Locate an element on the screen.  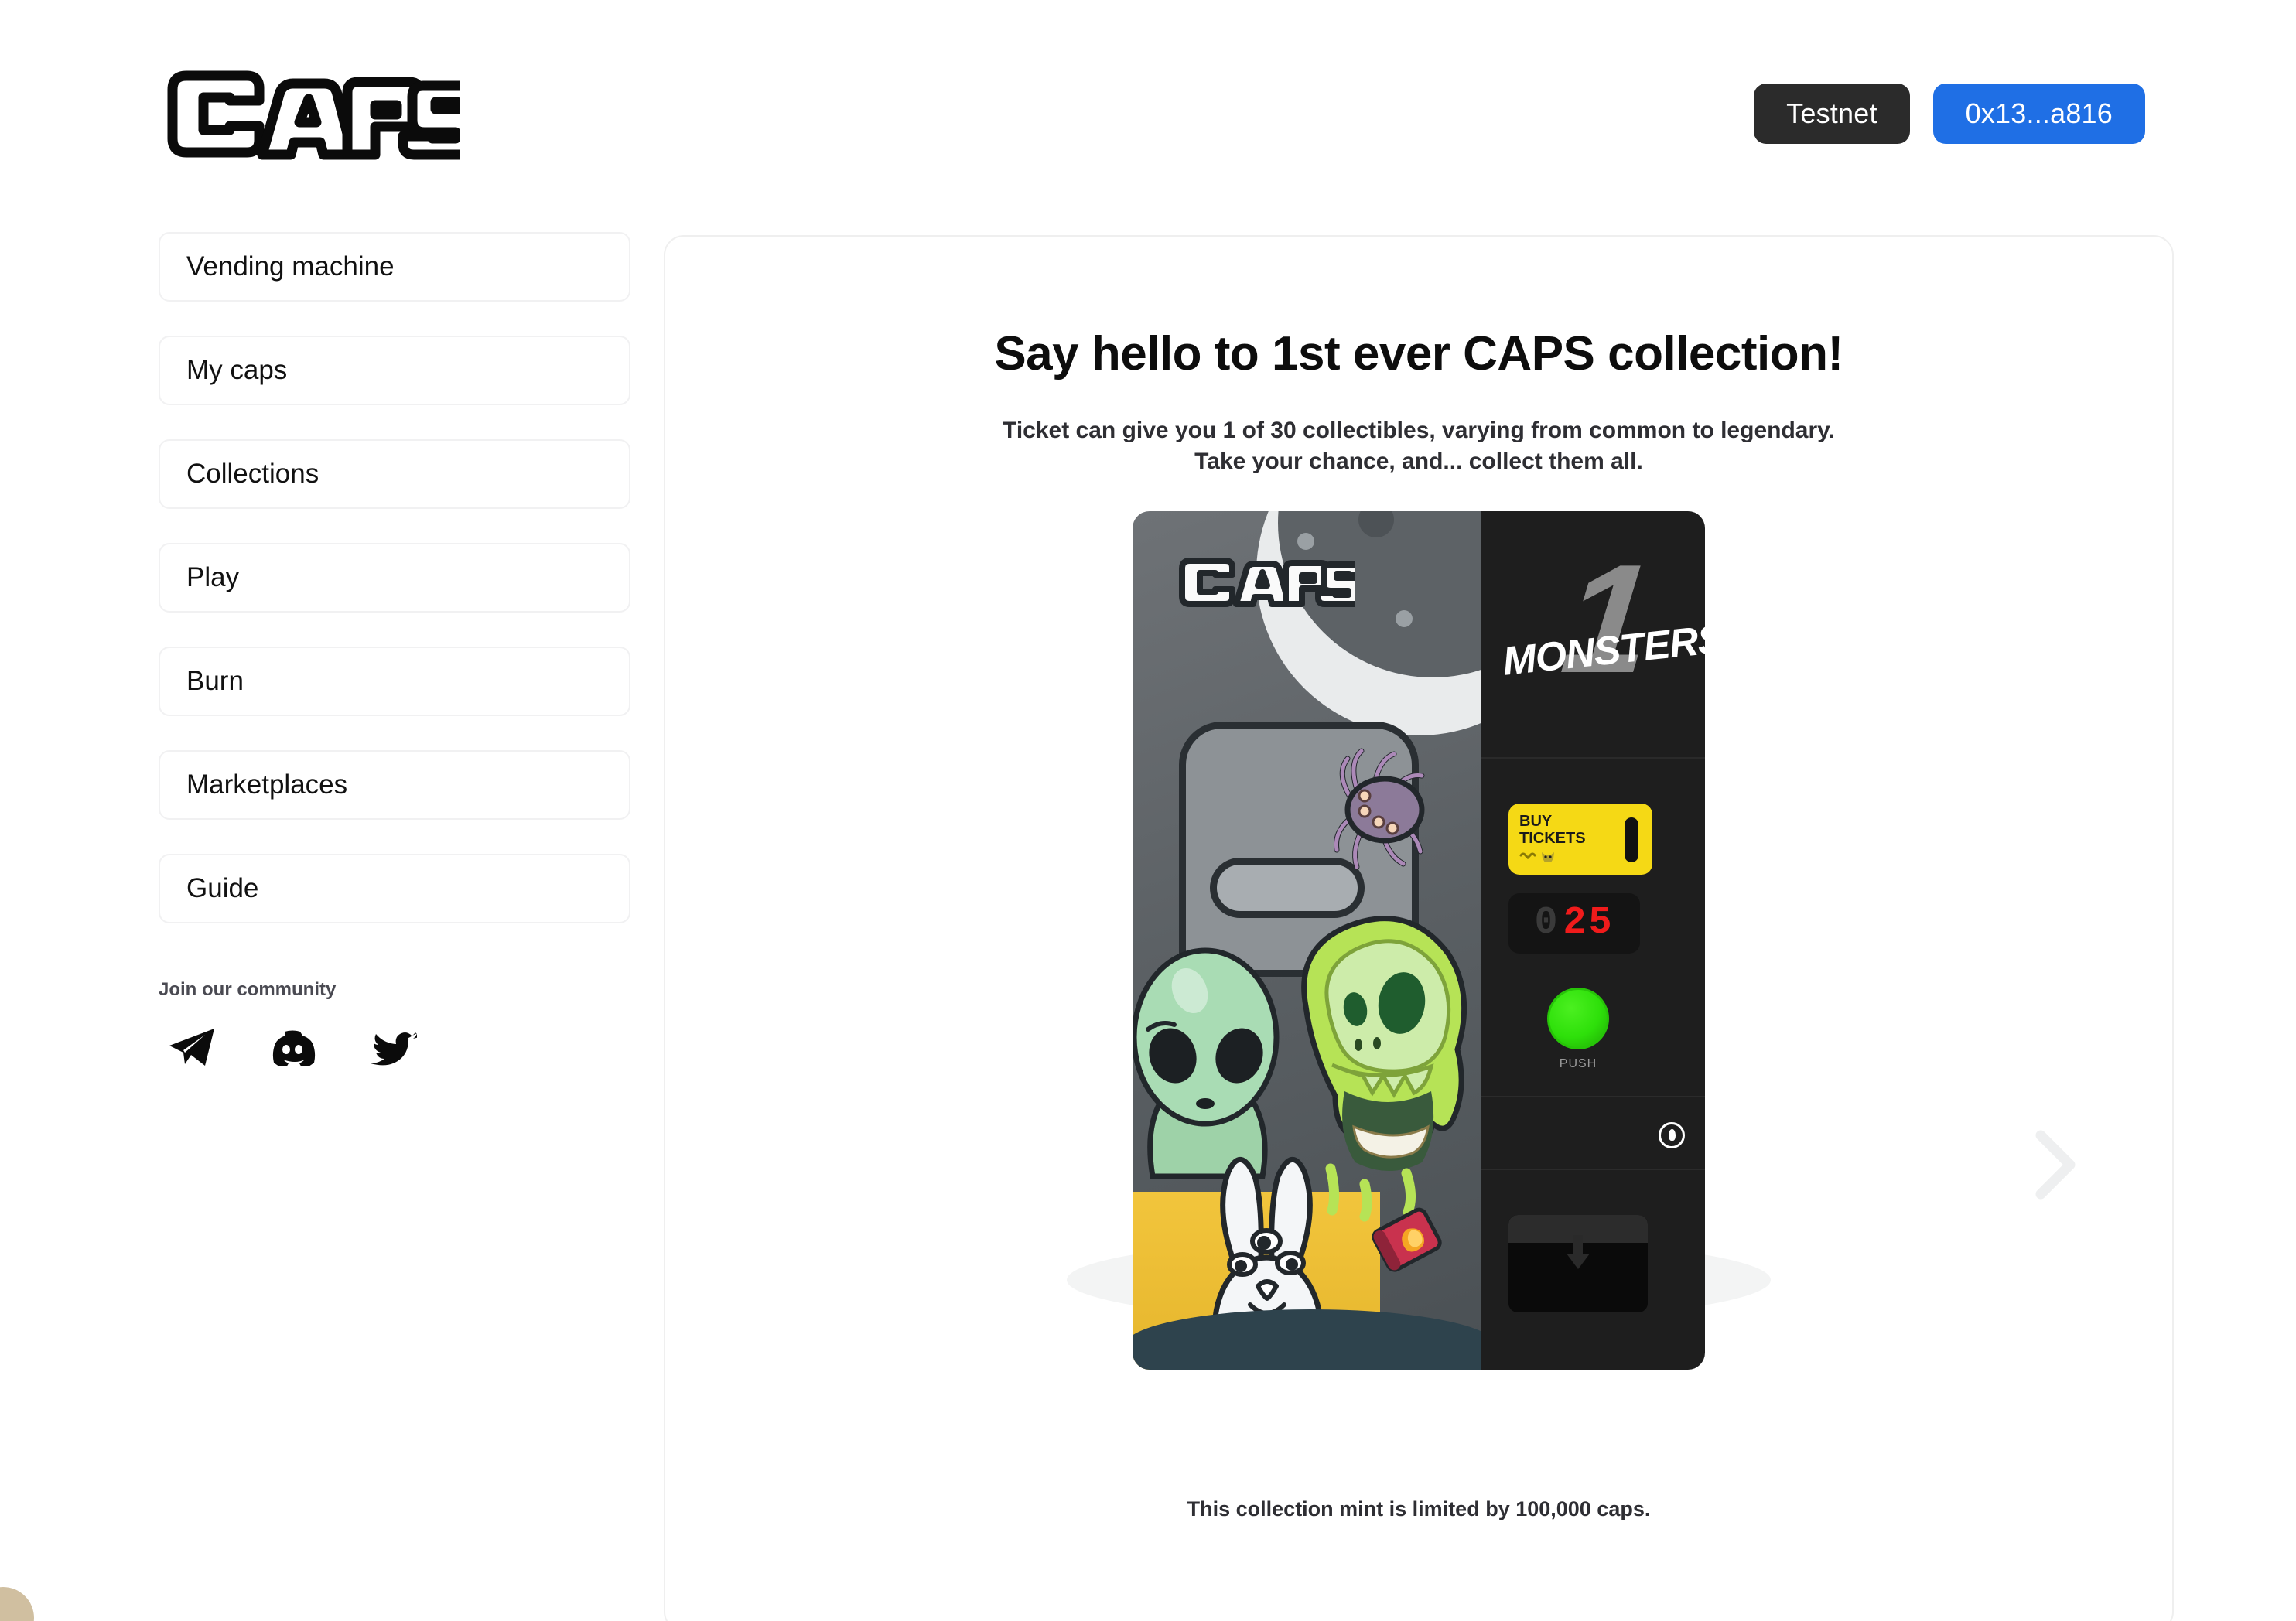
vending-machine: 1 MONSTERS BUY TICKETS 0 25 PUSH is located at coordinates (1419, 940).